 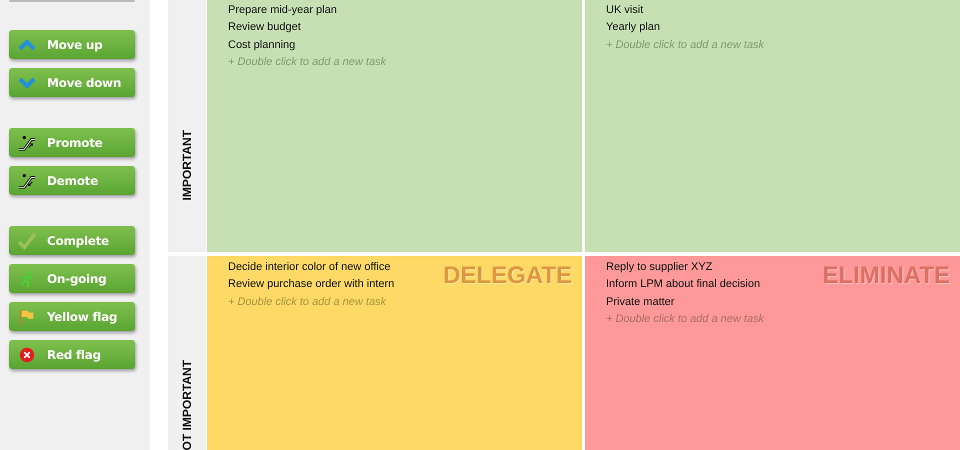 I want to click on task-item: Prepare mid-year plan, so click(x=282, y=11).